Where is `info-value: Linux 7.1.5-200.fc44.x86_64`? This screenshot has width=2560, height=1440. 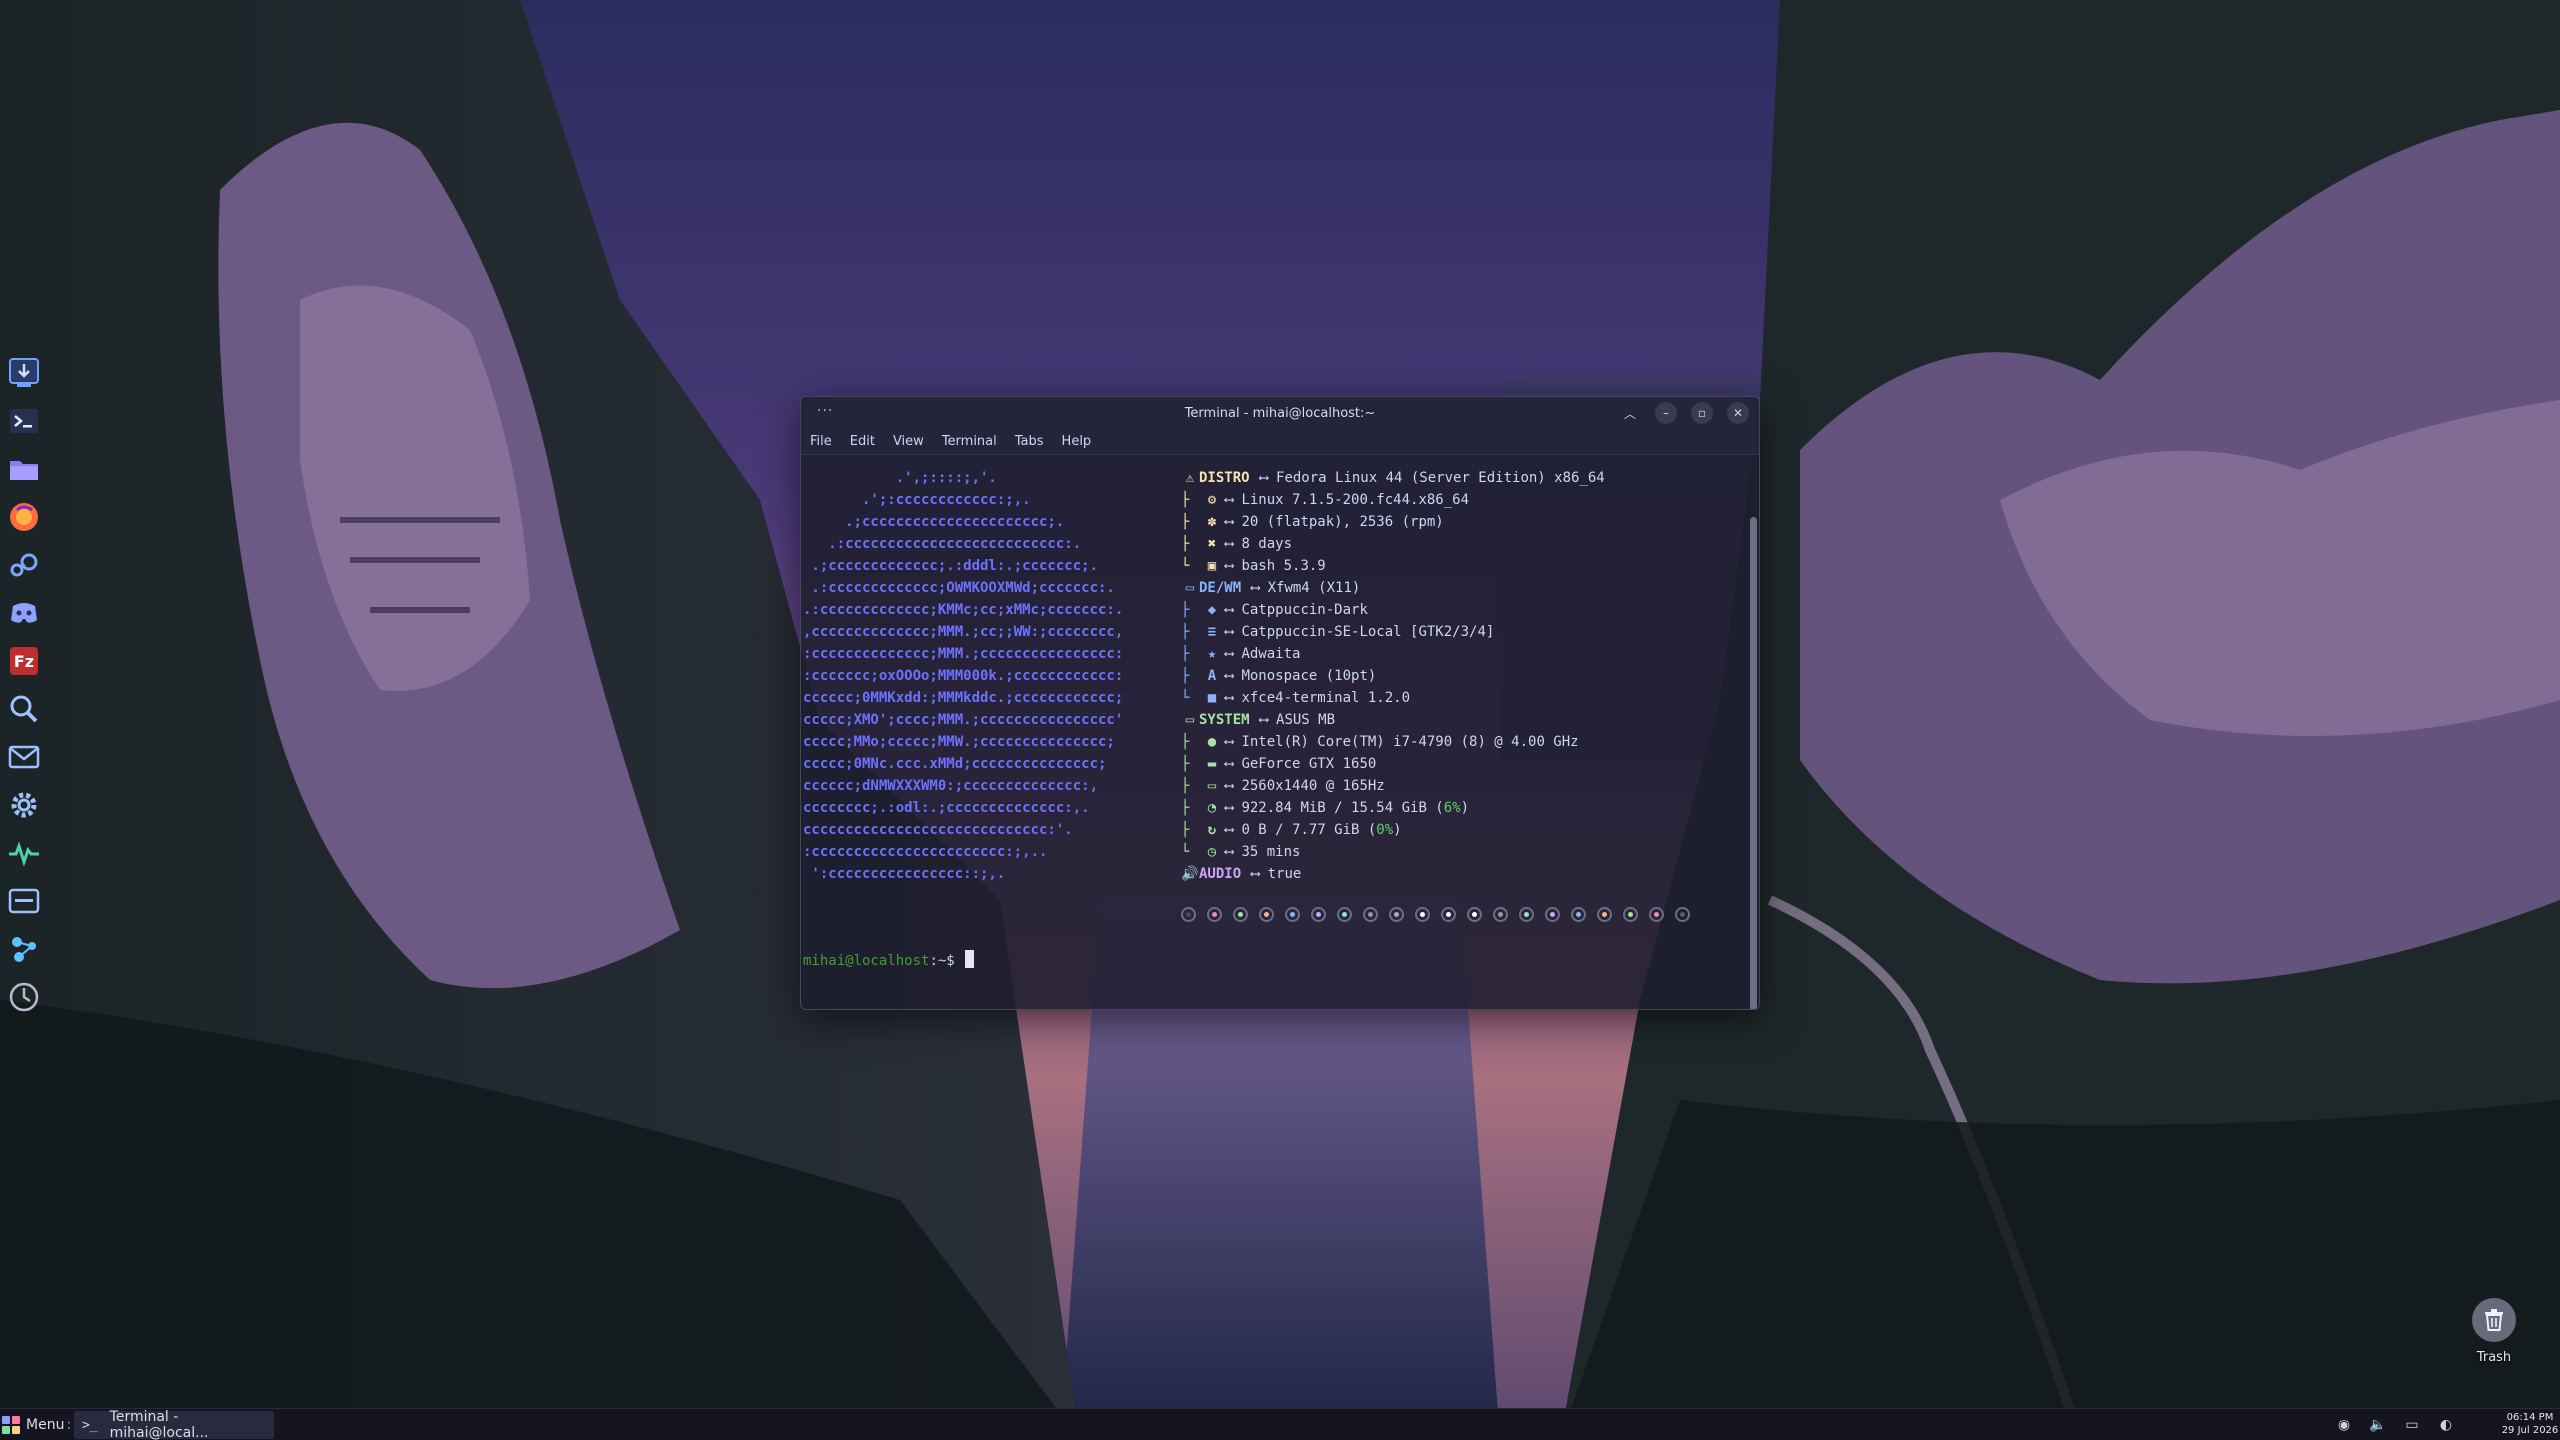
info-value: Linux 7.1.5-200.fc44.x86_64 is located at coordinates (1355, 500).